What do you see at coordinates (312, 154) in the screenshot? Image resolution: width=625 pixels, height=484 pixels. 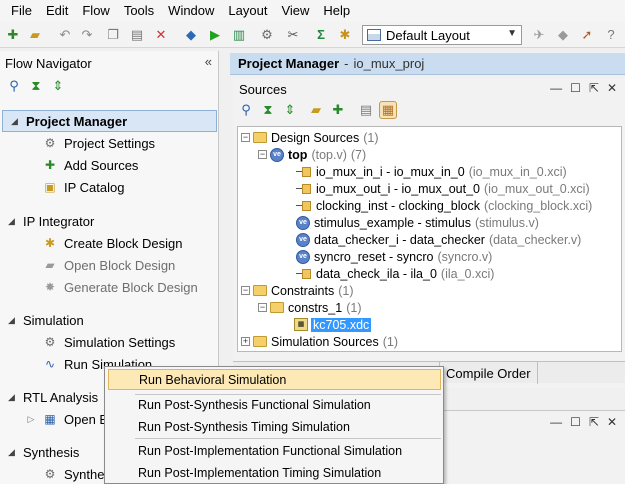 I see `tree-top: − ve top (top.v) (7)` at bounding box center [312, 154].